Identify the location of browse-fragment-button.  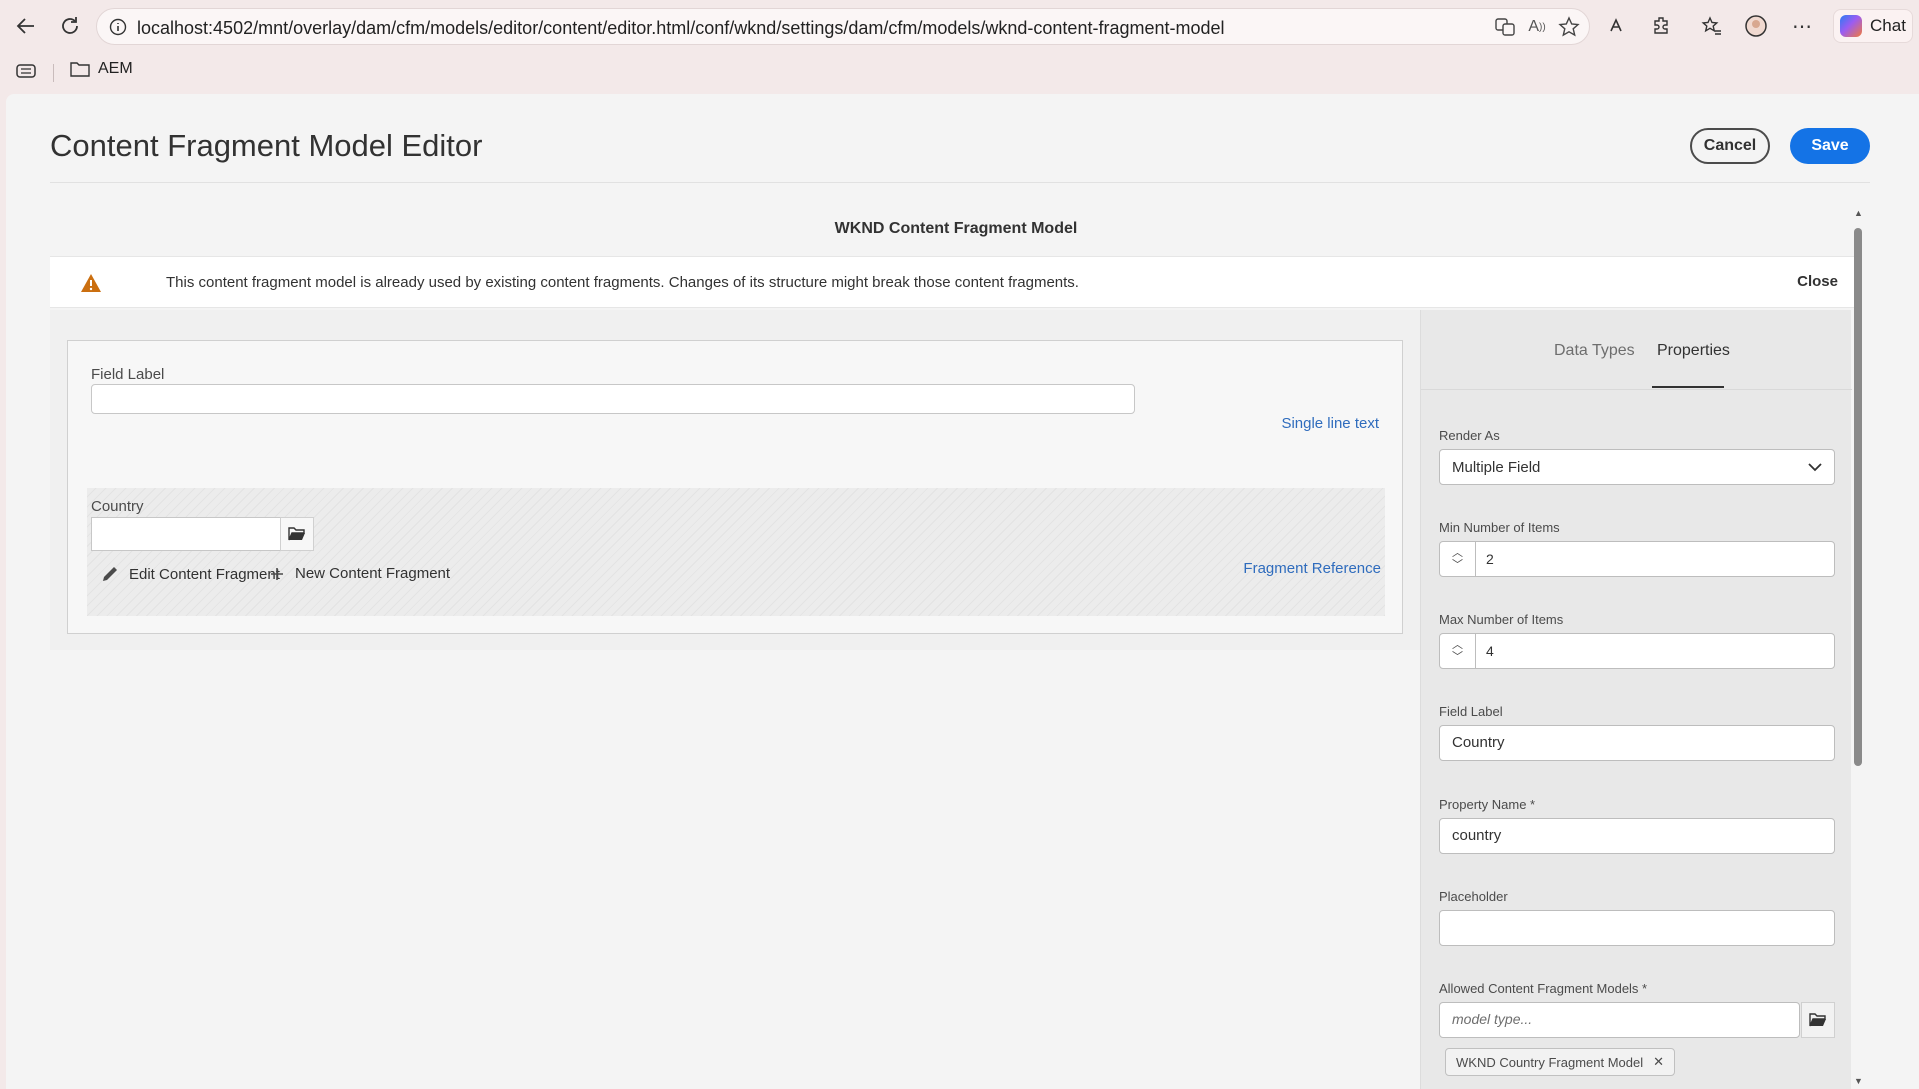
(297, 534).